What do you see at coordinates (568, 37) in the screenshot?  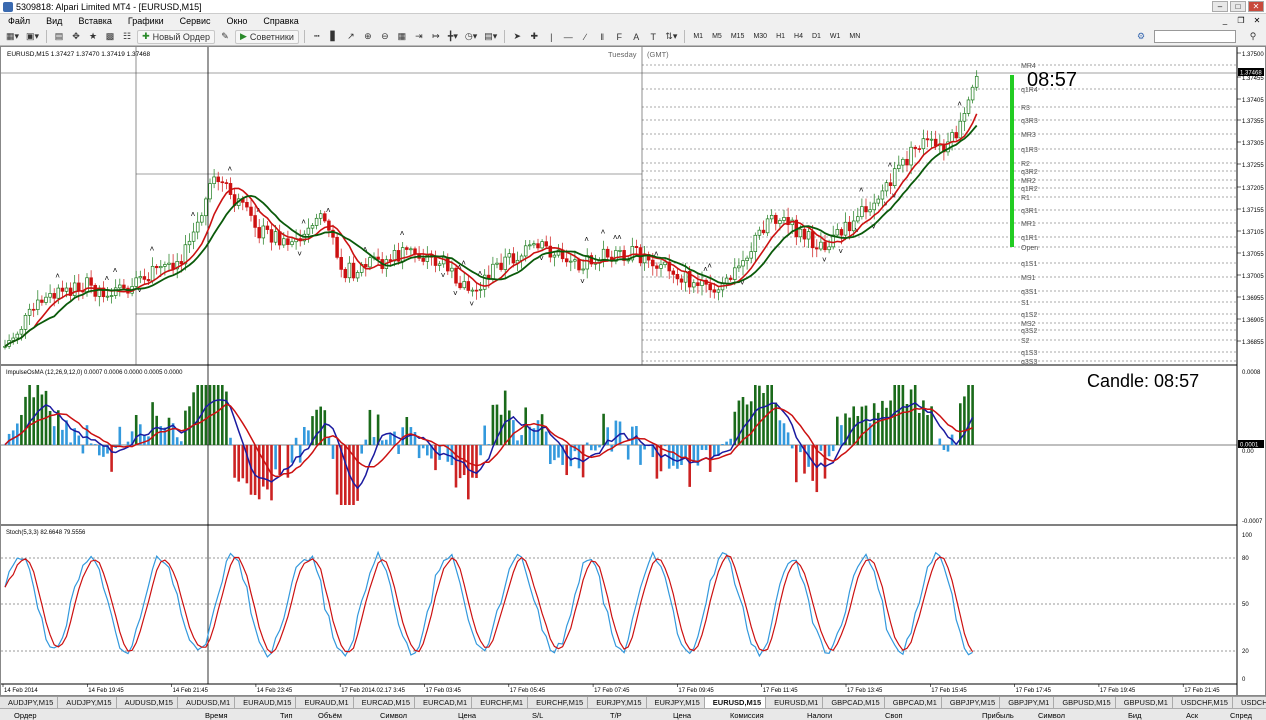 I see `hline-icon: —` at bounding box center [568, 37].